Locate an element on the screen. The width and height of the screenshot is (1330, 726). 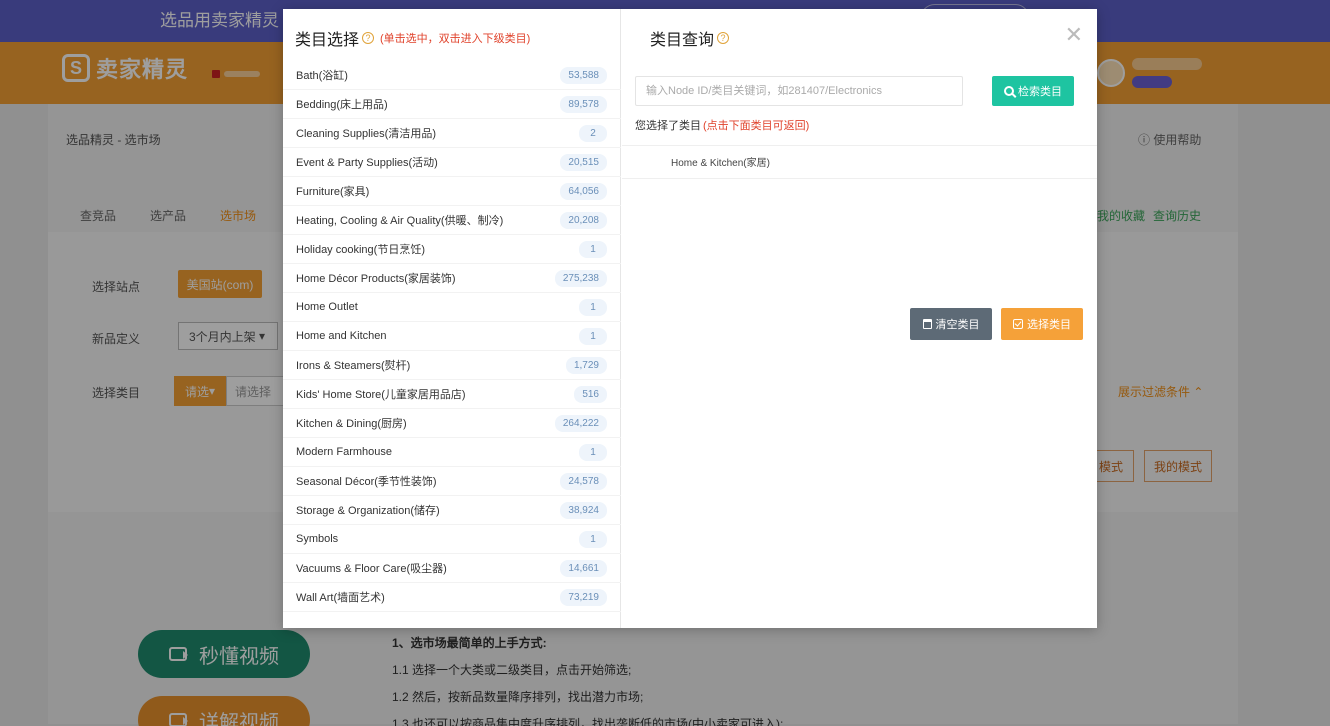
category-name: Storage & Organization(储存) is located at coordinates (368, 511).